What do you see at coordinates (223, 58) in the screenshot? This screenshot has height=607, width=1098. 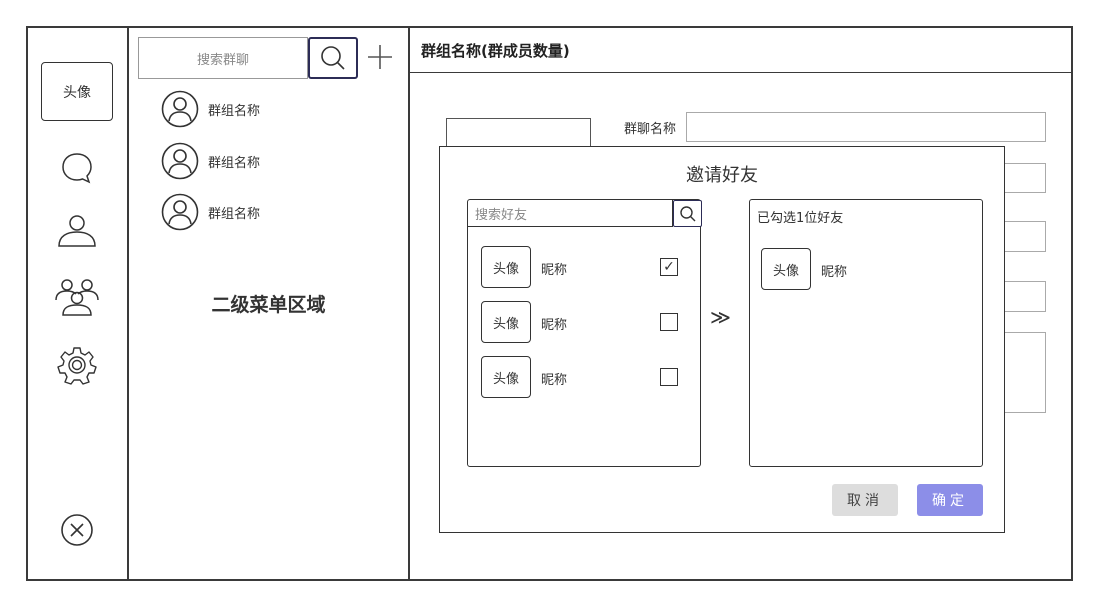 I see `group-search-input: 搜索群聊` at bounding box center [223, 58].